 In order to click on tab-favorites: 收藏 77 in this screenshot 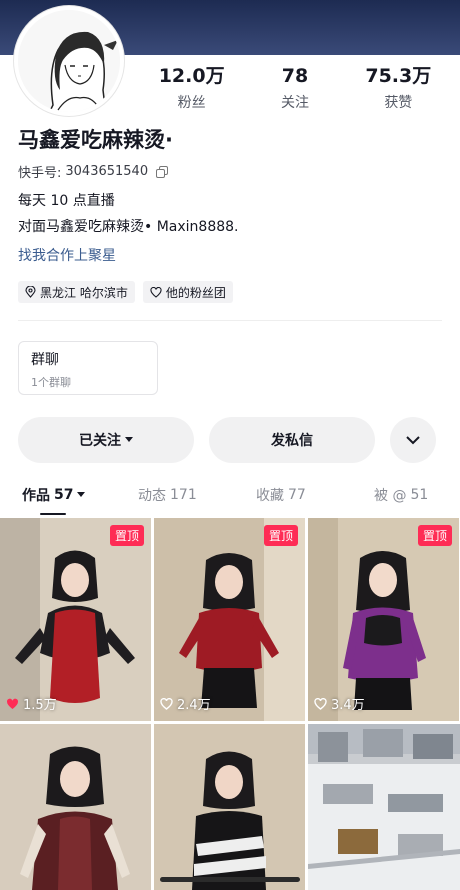, I will do `click(281, 495)`.